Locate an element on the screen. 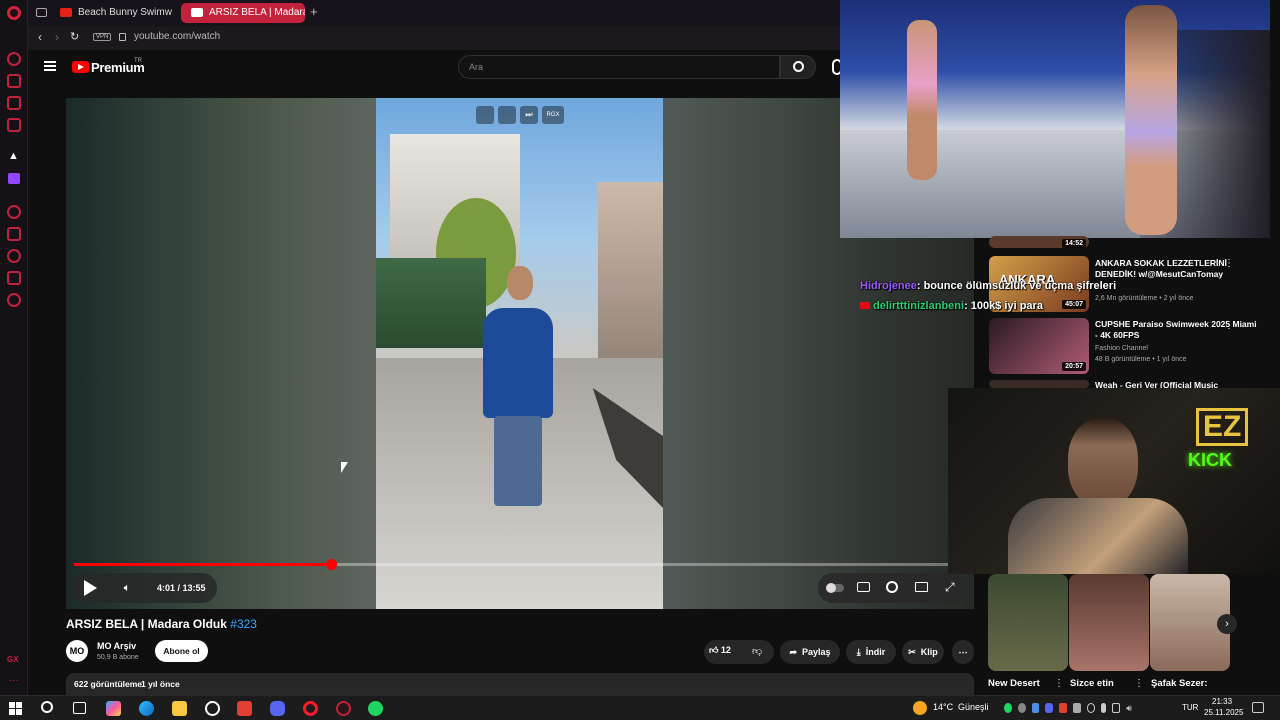 The height and width of the screenshot is (720, 1280). search-taskbar-icon is located at coordinates (47, 707).